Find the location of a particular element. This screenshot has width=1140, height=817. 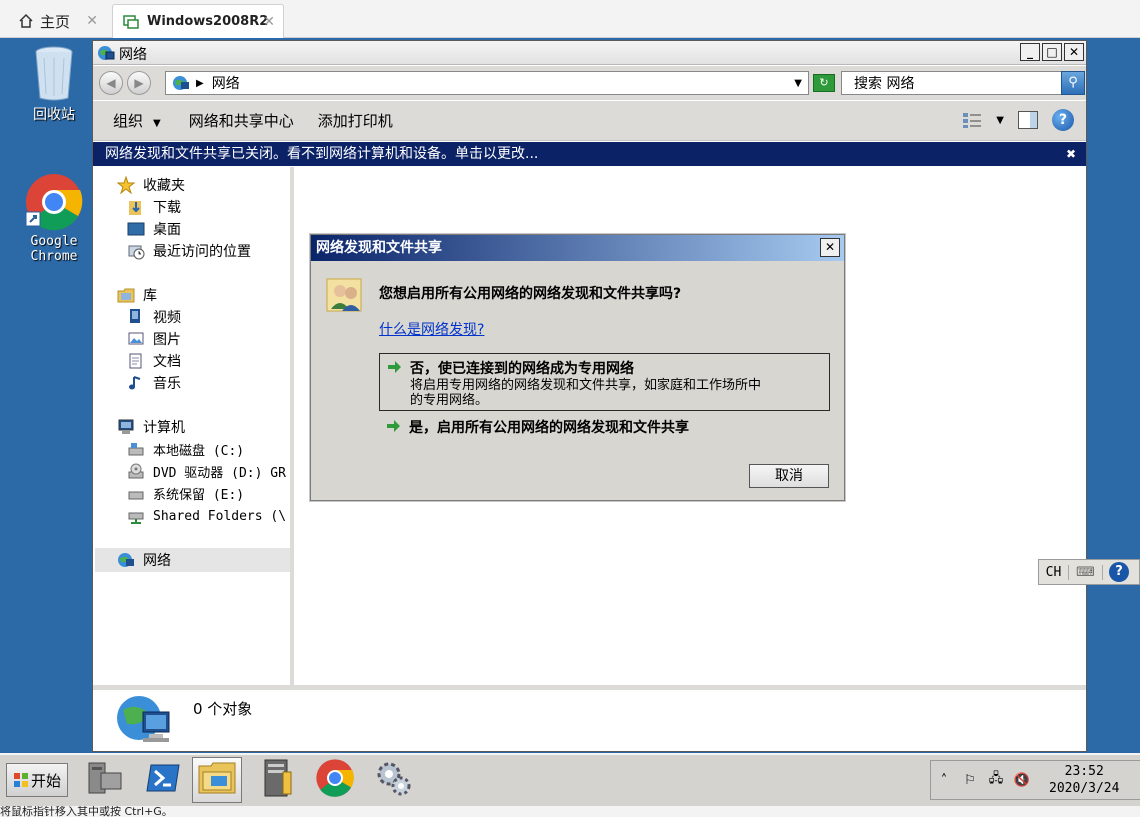

taskbar-chrome is located at coordinates (335, 780).